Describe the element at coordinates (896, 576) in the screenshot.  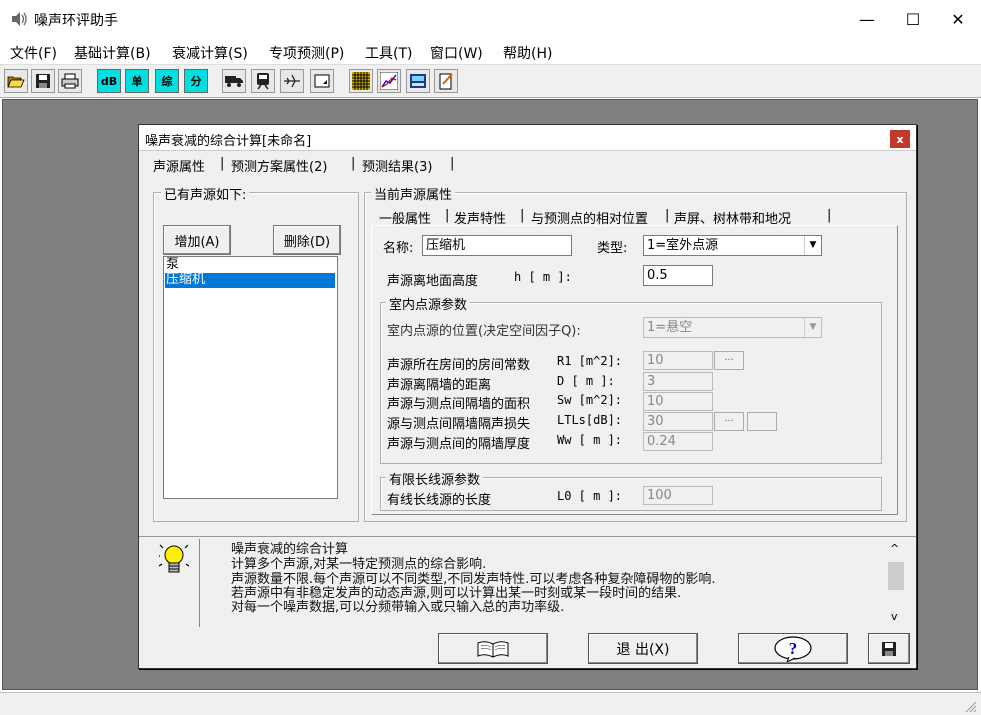
I see `scroll-thumb` at that location.